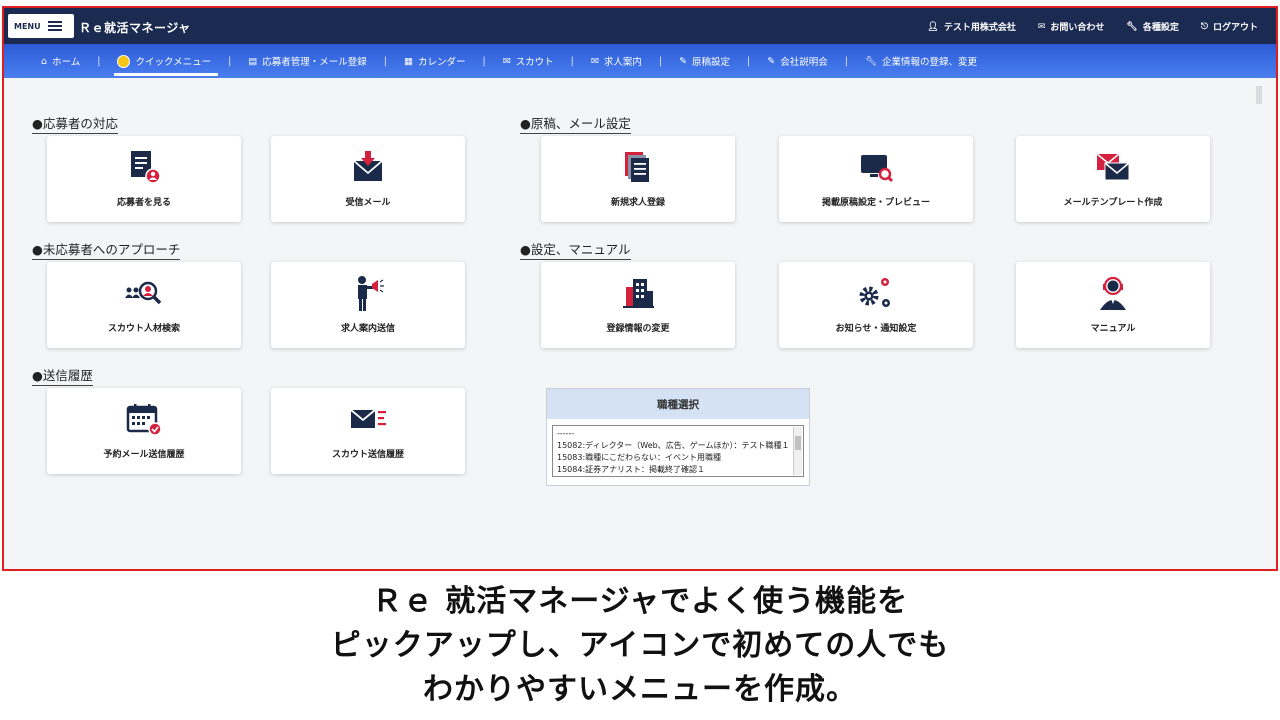 Image resolution: width=1280 pixels, height=720 pixels. I want to click on nav-scout: ✉ スカウト, so click(528, 61).